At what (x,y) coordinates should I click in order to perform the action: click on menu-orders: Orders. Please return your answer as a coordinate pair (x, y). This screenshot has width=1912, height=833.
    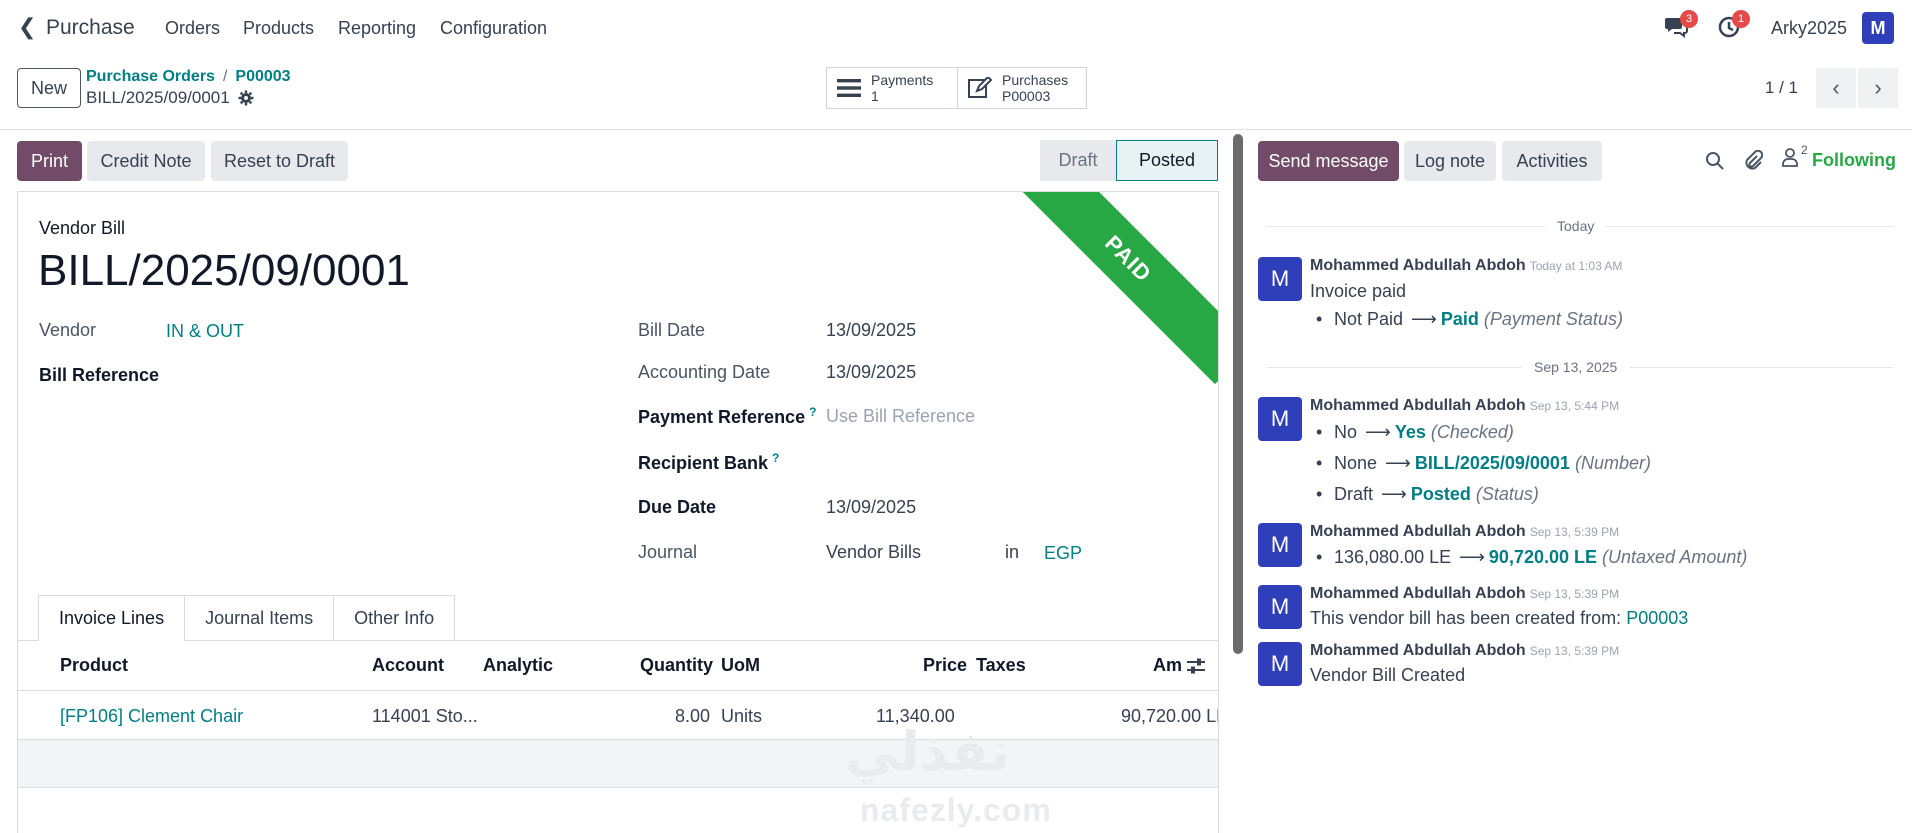
    Looking at the image, I should click on (192, 28).